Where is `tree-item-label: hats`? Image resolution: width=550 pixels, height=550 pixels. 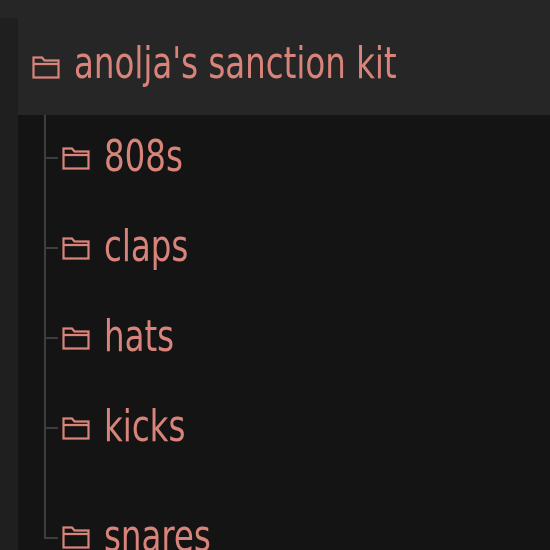 tree-item-label: hats is located at coordinates (139, 336).